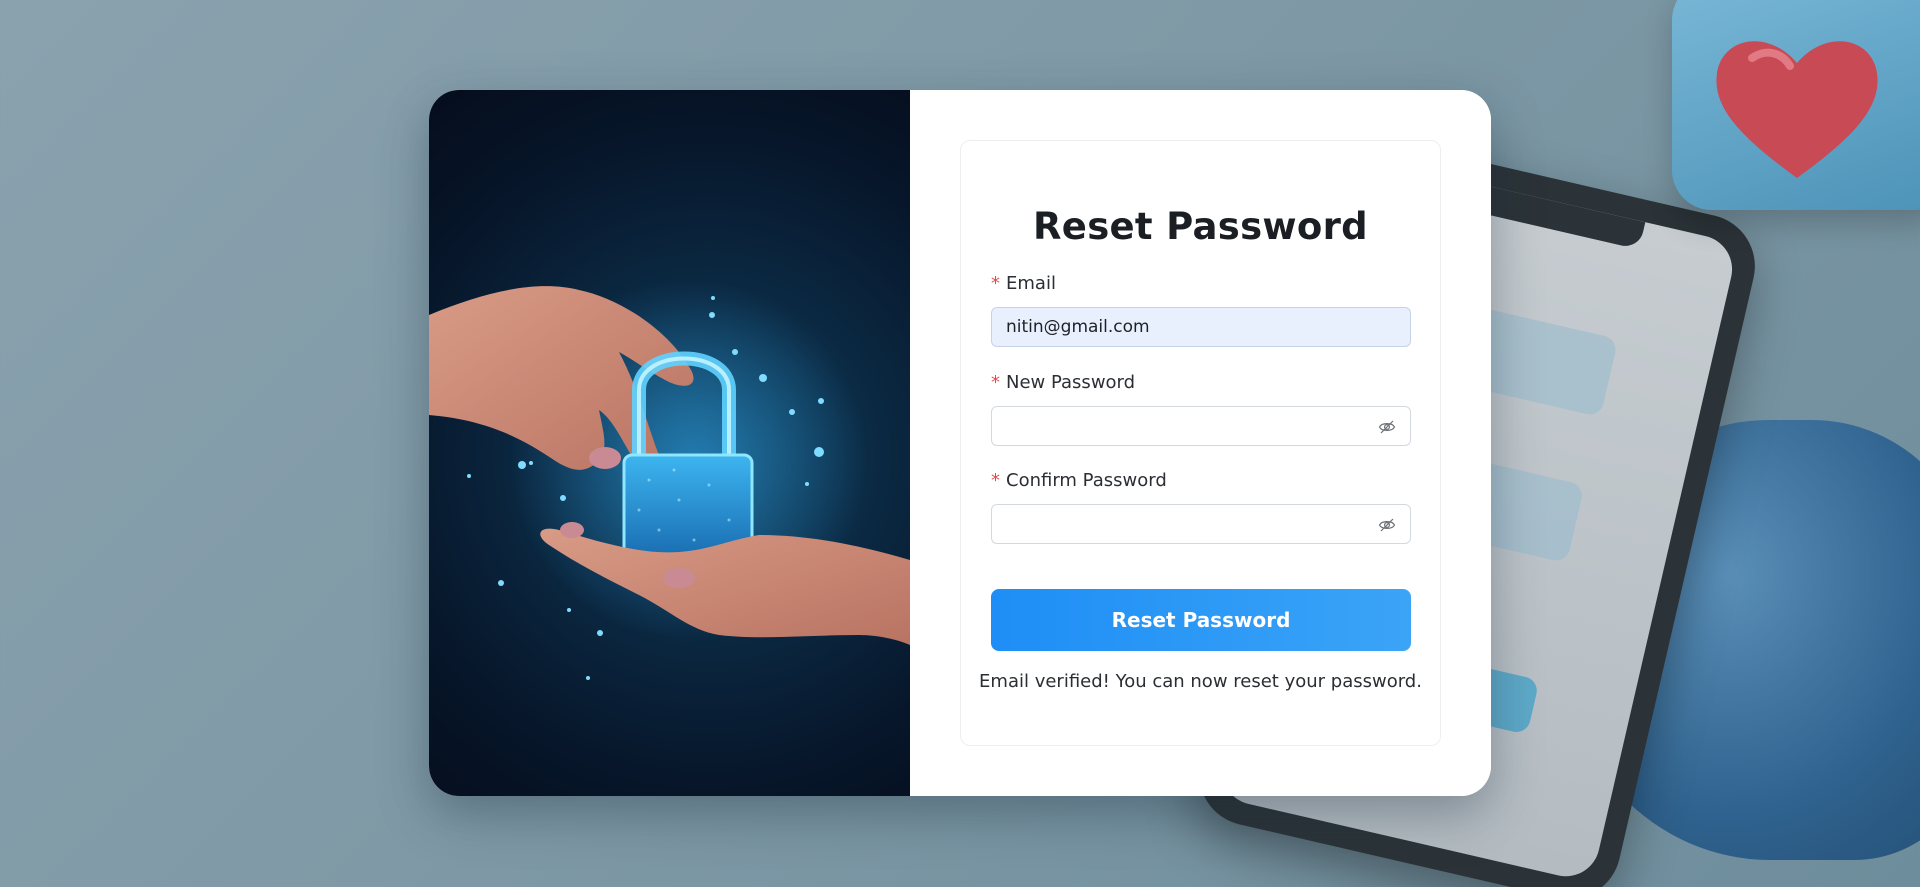 This screenshot has height=887, width=1920. Describe the element at coordinates (1078, 327) in the screenshot. I see `email-value: nitin@gmail.com` at that location.